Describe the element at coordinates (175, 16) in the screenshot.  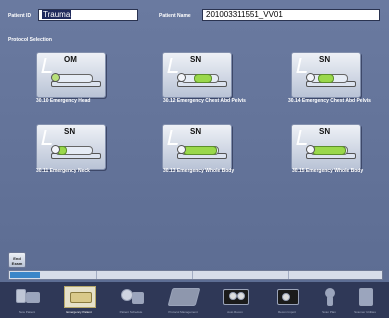
I see `patient-name-label: Patient Name` at that location.